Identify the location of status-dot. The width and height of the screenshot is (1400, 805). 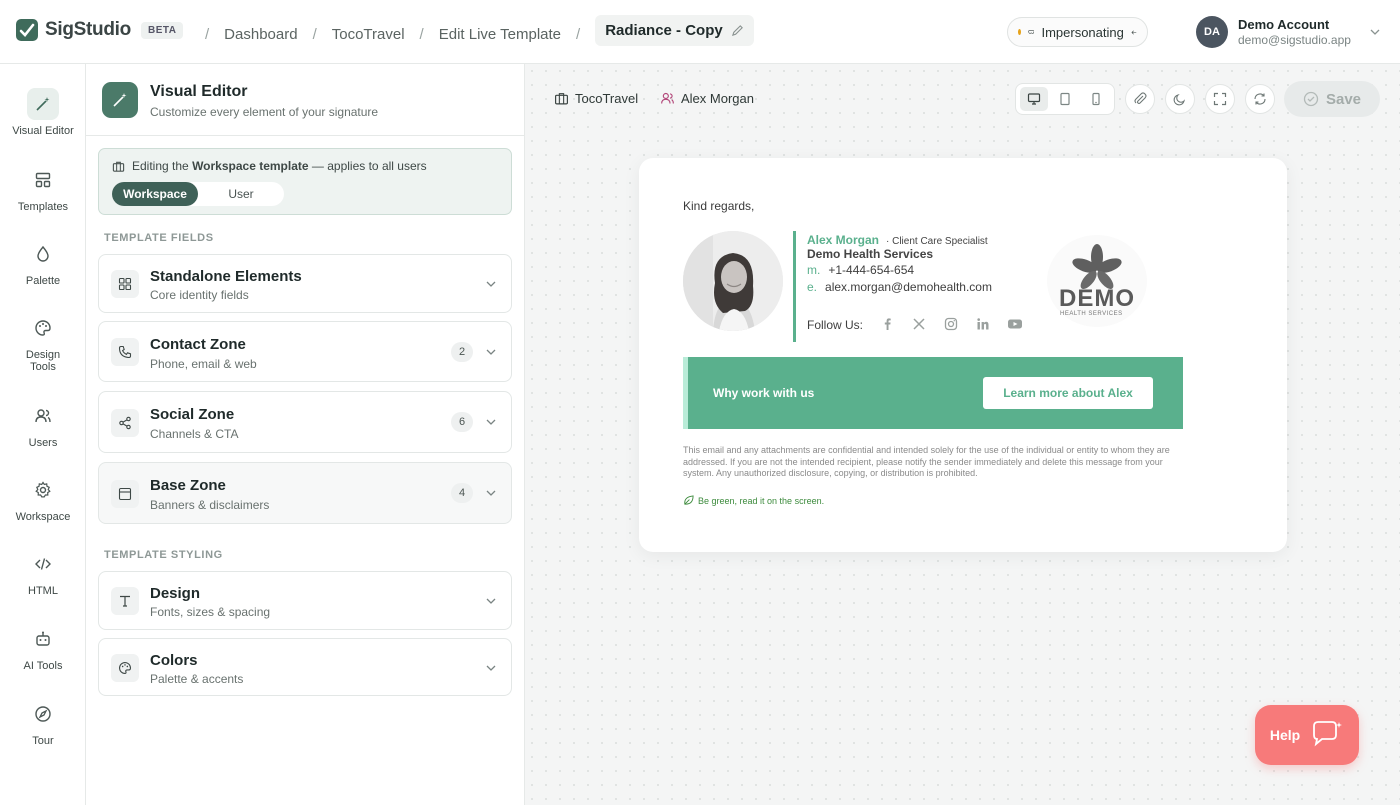
(1019, 32).